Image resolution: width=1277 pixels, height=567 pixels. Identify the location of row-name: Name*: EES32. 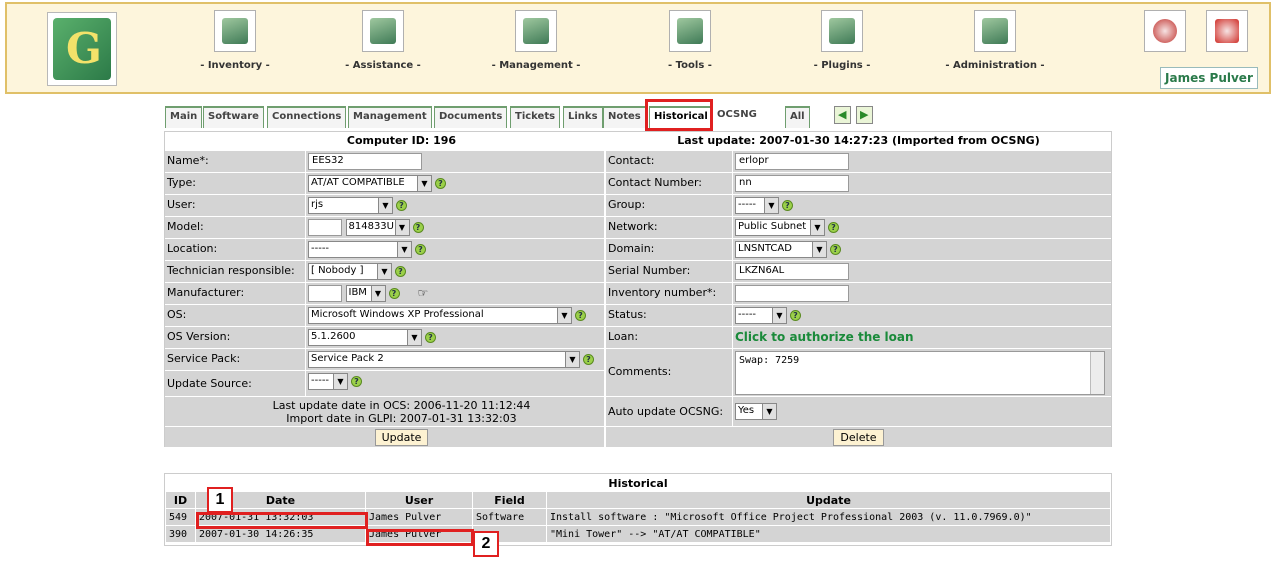
(401, 161).